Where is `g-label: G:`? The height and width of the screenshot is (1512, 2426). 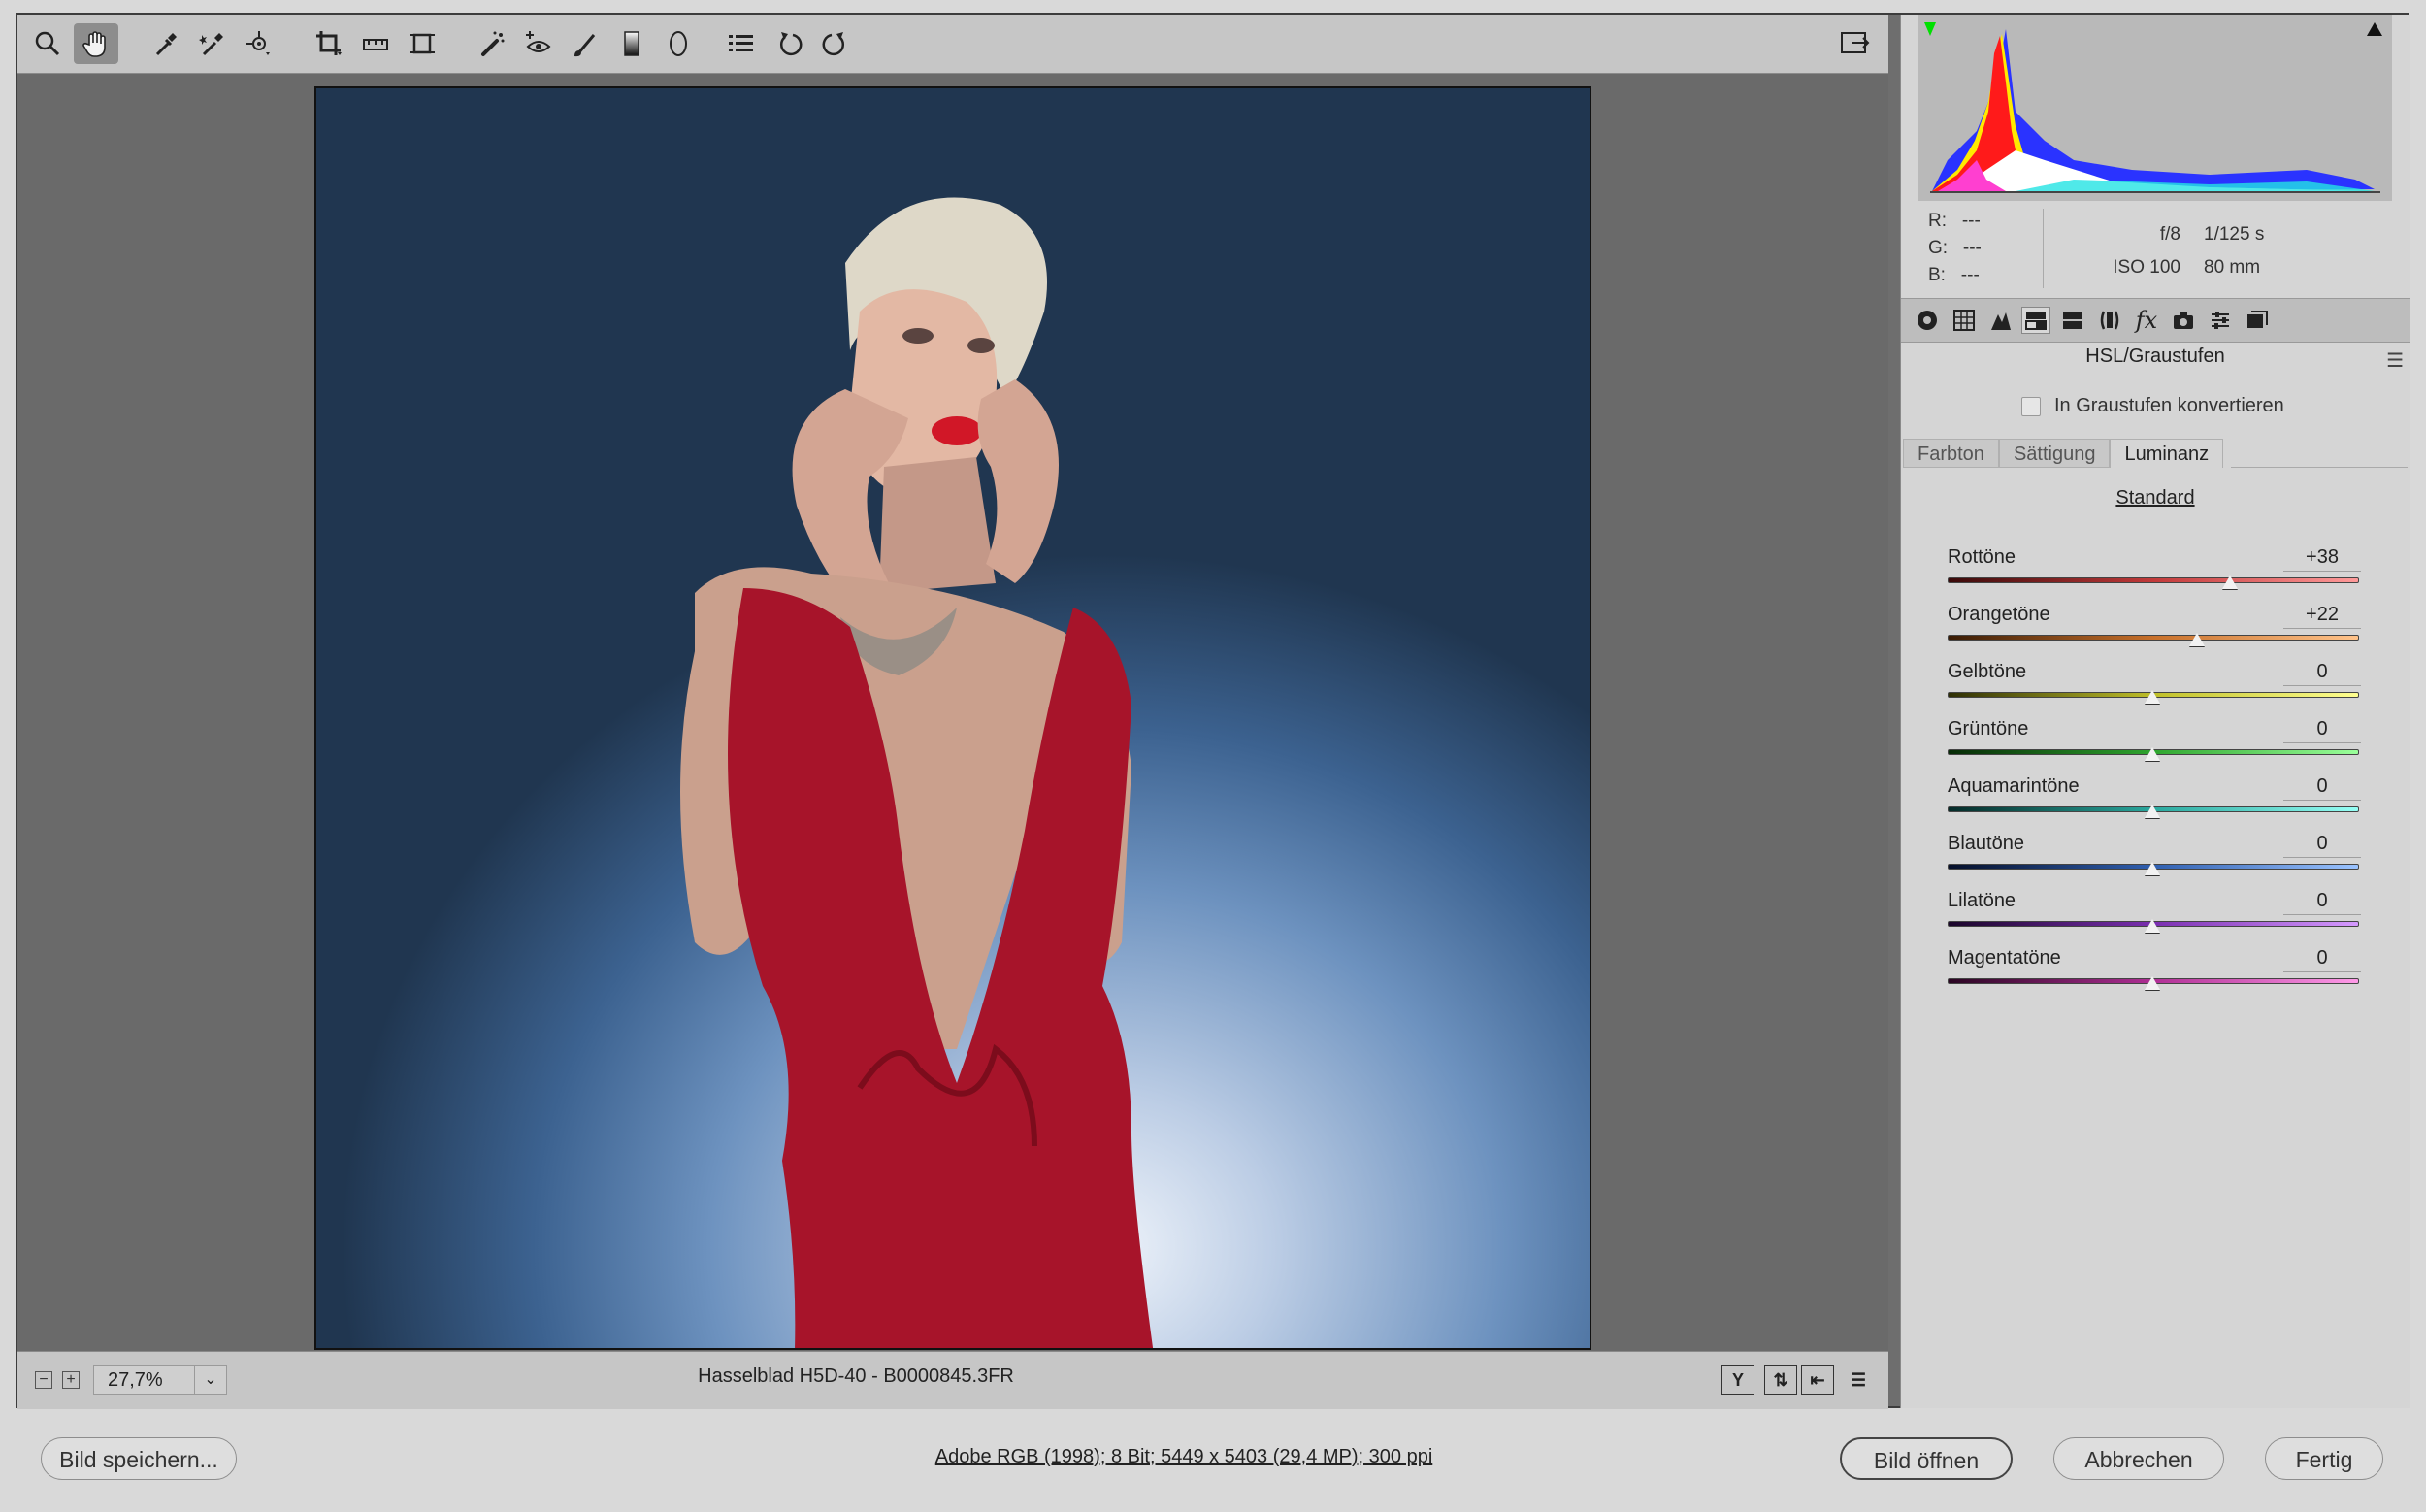 g-label: G: is located at coordinates (1938, 248).